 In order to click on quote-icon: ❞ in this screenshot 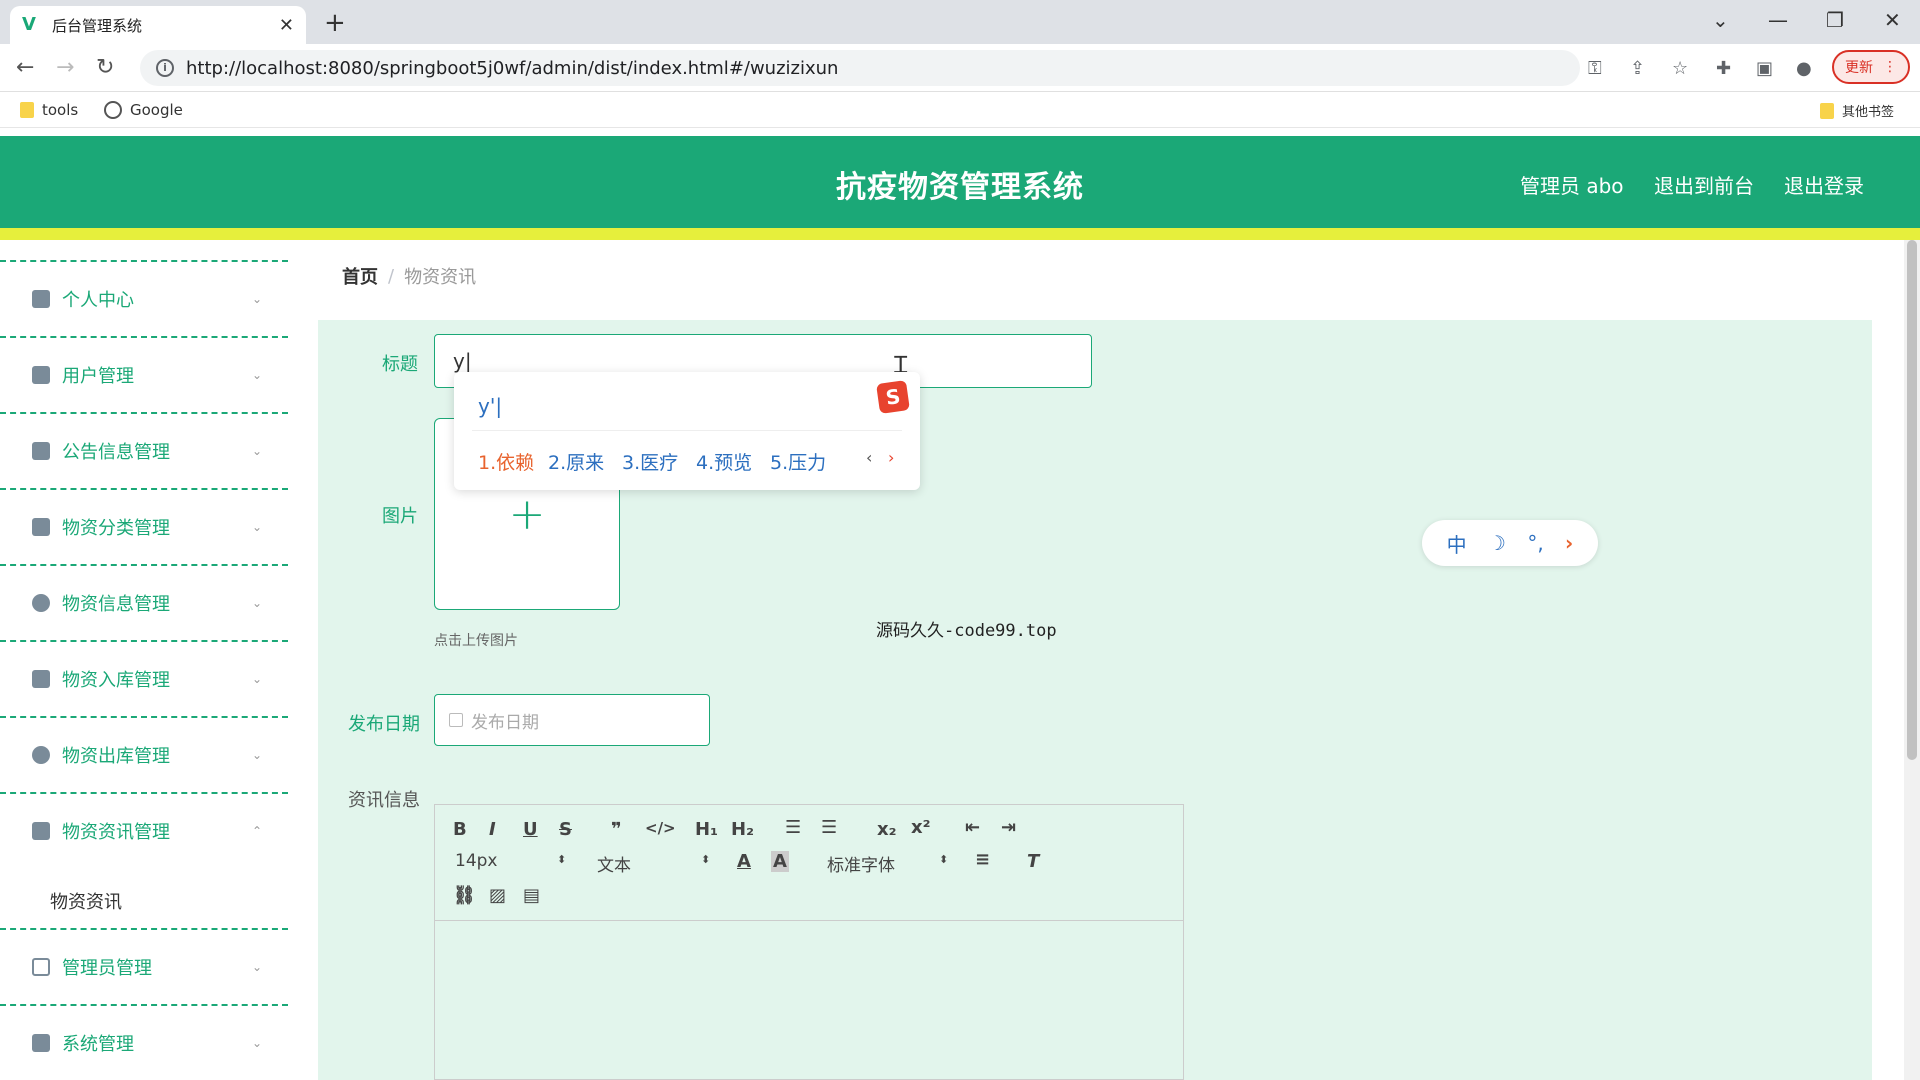, I will do `click(616, 829)`.